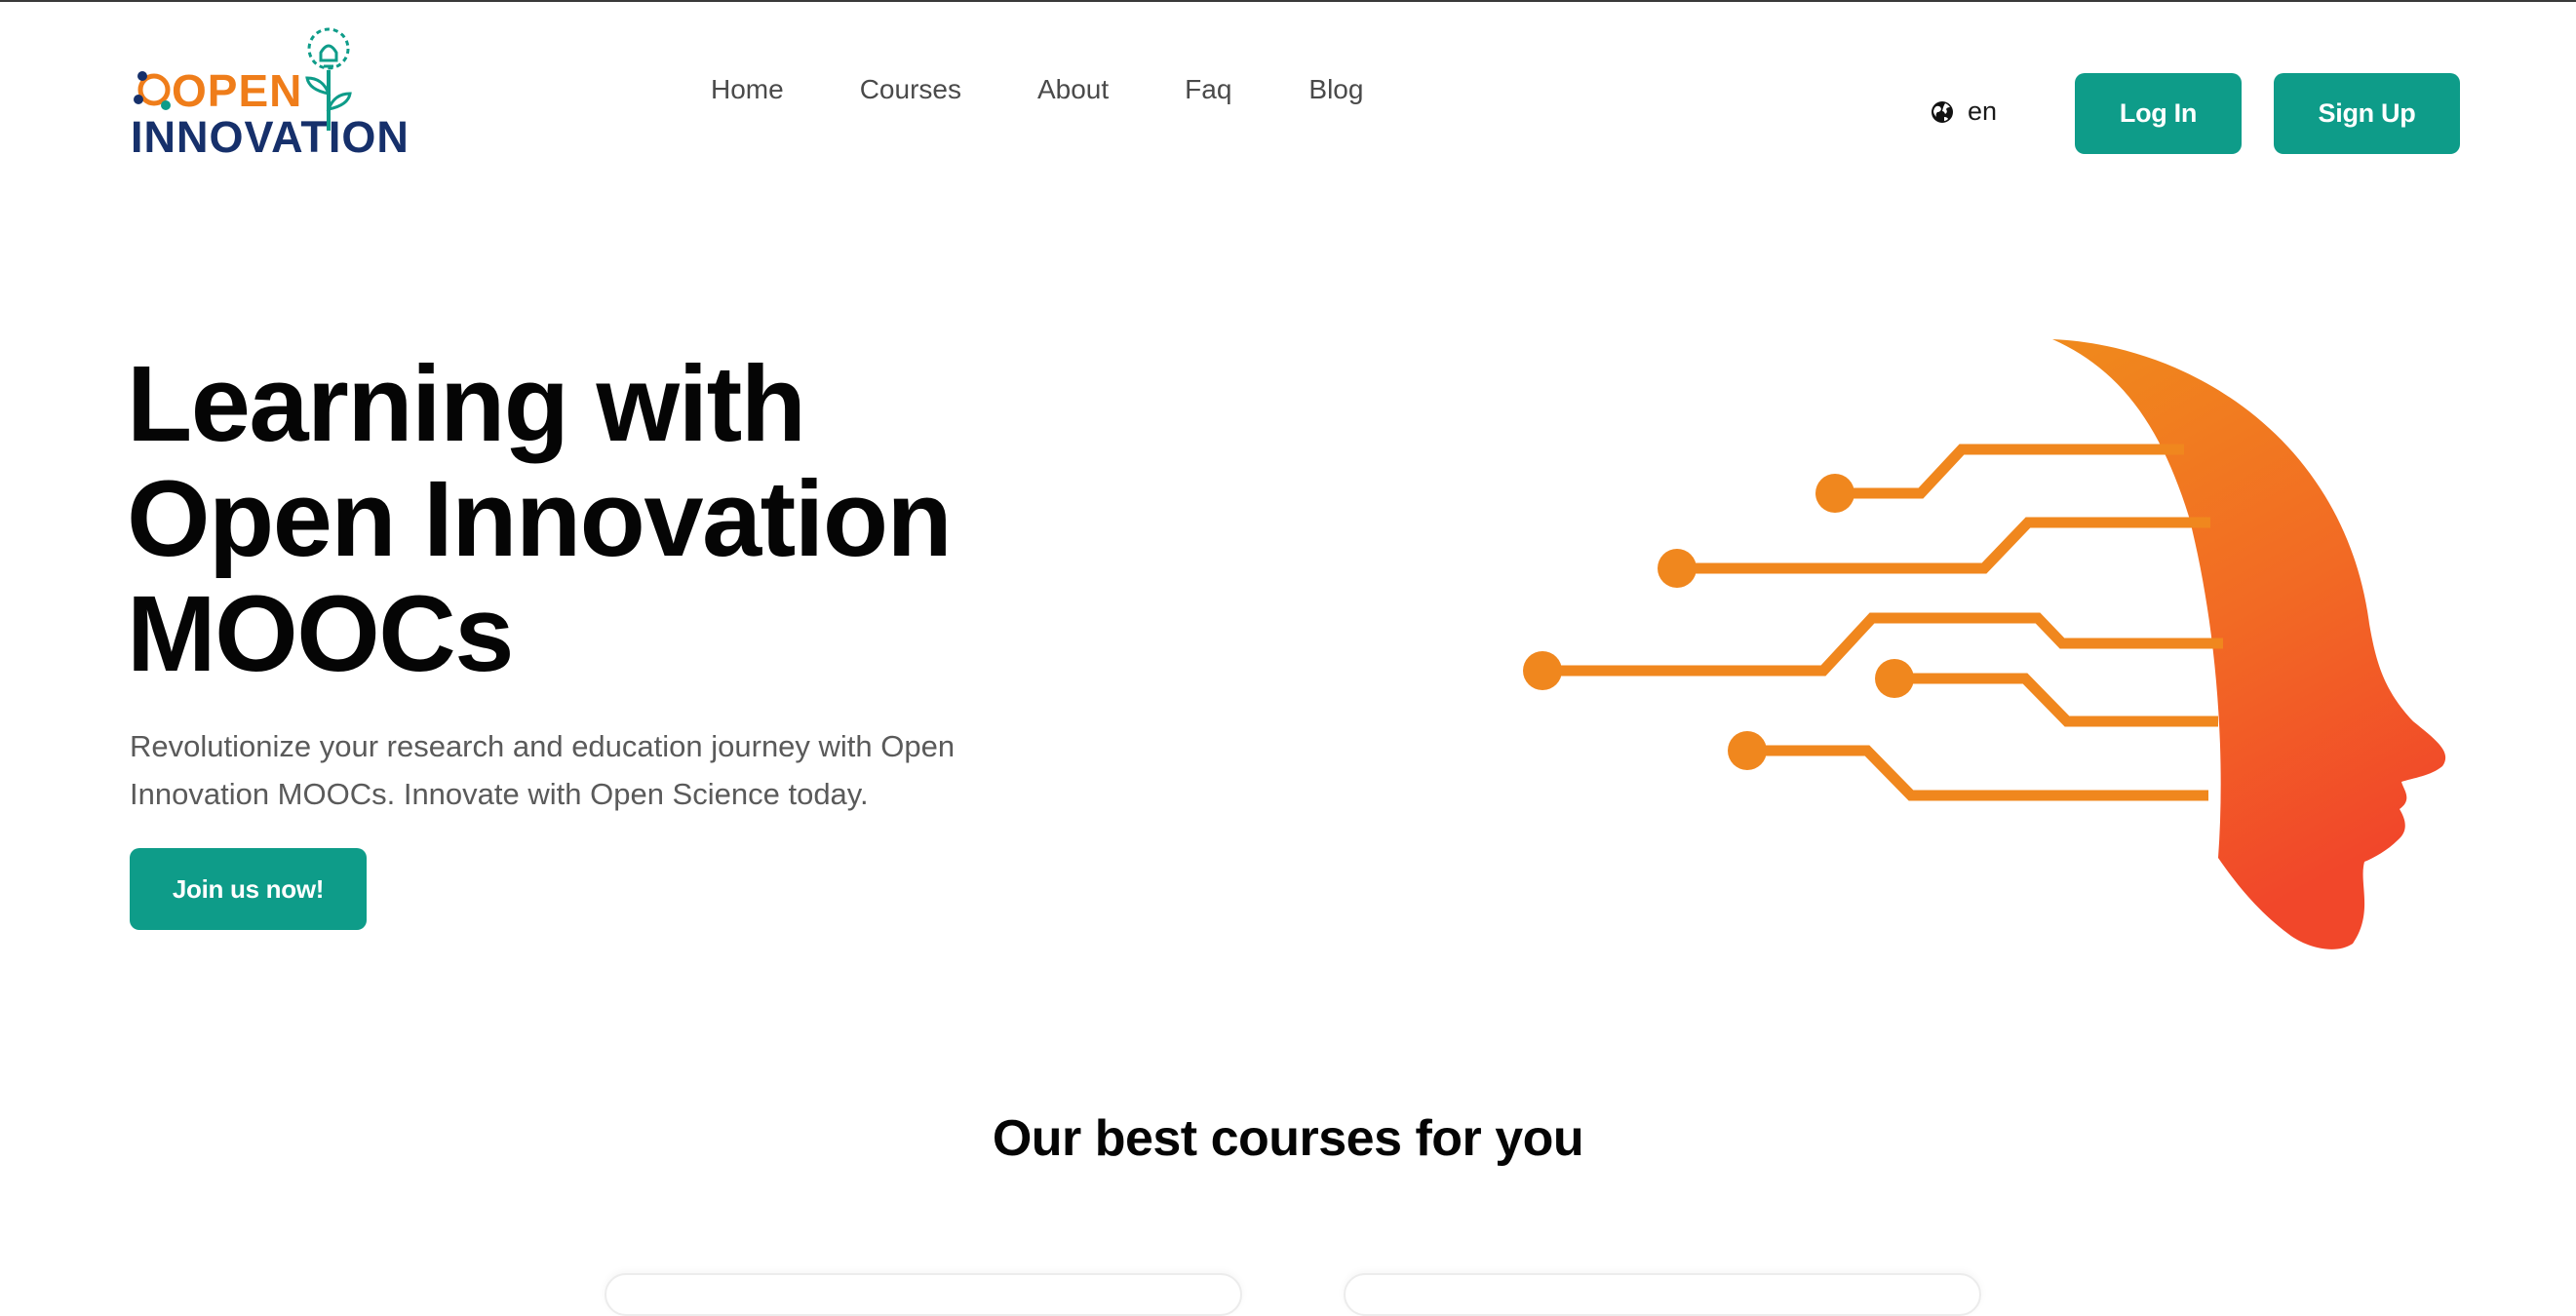 This screenshot has width=2576, height=1316. I want to click on signup-button: Sign Up, so click(2367, 113).